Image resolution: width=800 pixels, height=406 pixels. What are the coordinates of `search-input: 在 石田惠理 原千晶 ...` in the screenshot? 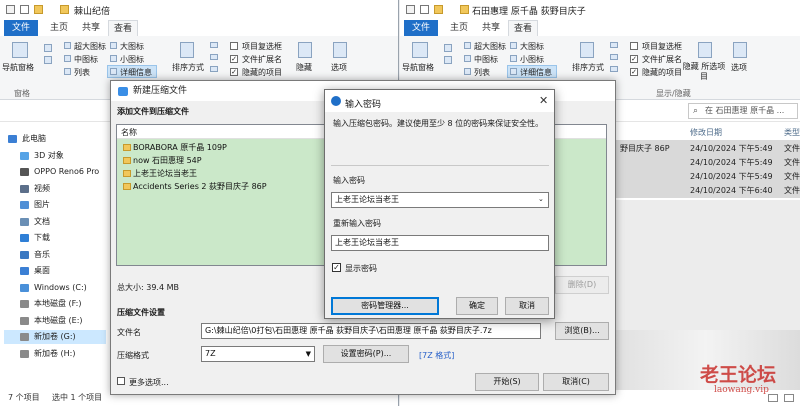 It's located at (743, 111).